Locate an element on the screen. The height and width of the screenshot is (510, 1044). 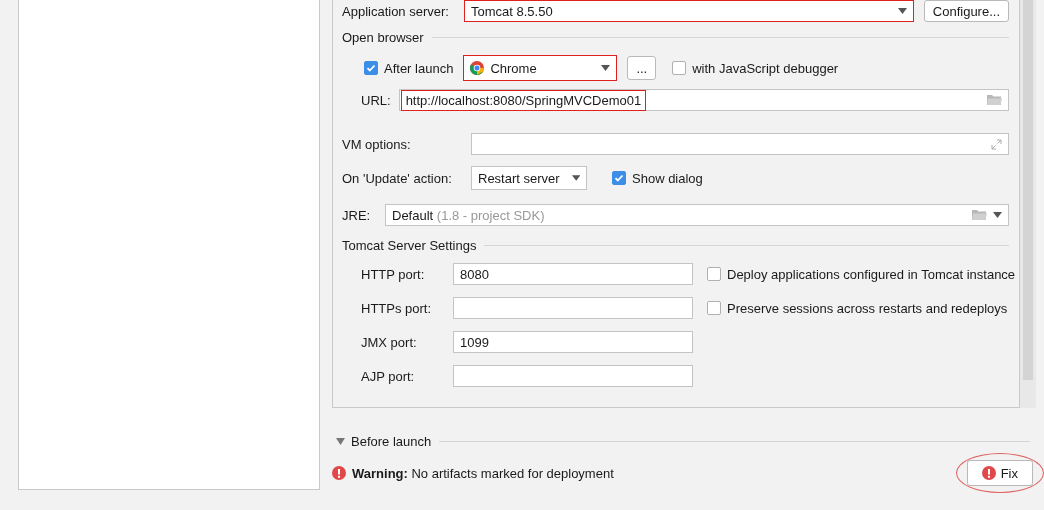
port-field: 8080 is located at coordinates (573, 274).